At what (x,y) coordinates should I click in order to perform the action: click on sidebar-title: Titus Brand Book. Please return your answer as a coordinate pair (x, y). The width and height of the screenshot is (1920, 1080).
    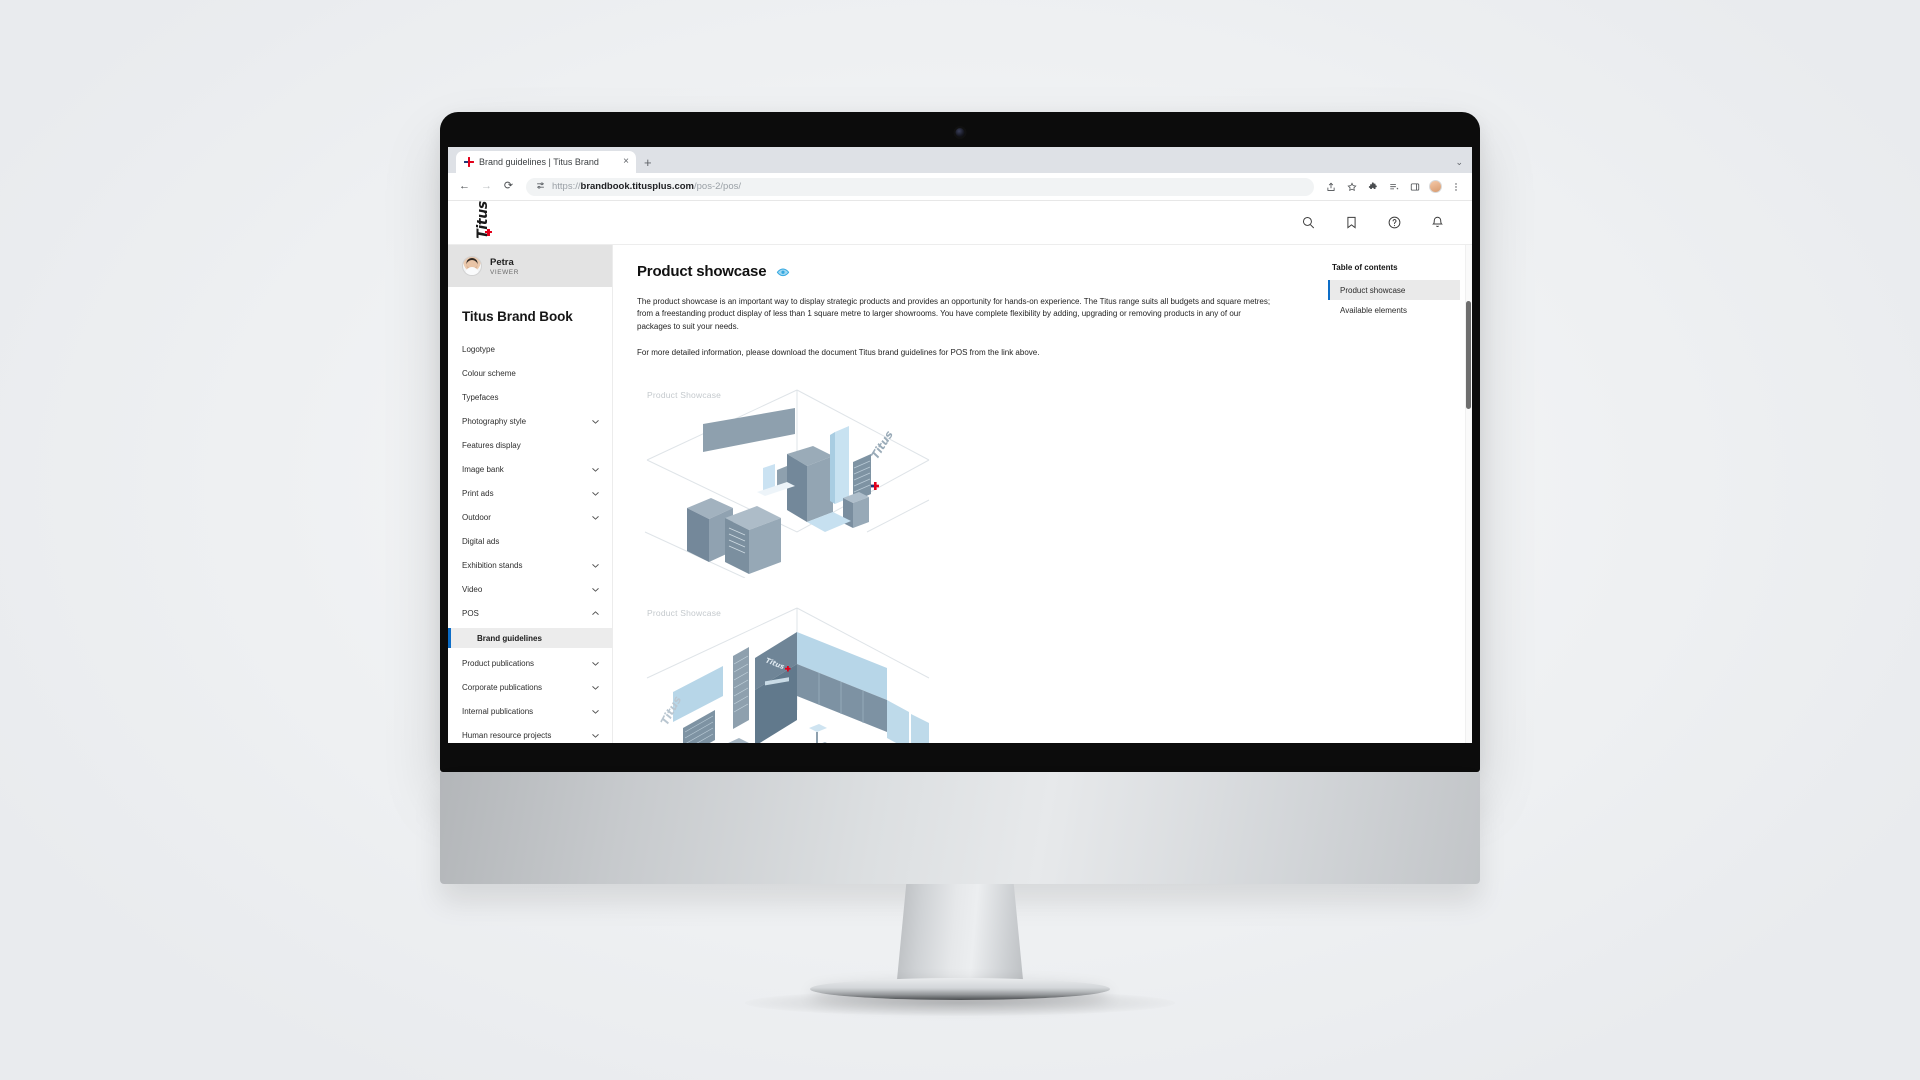
    Looking at the image, I should click on (517, 316).